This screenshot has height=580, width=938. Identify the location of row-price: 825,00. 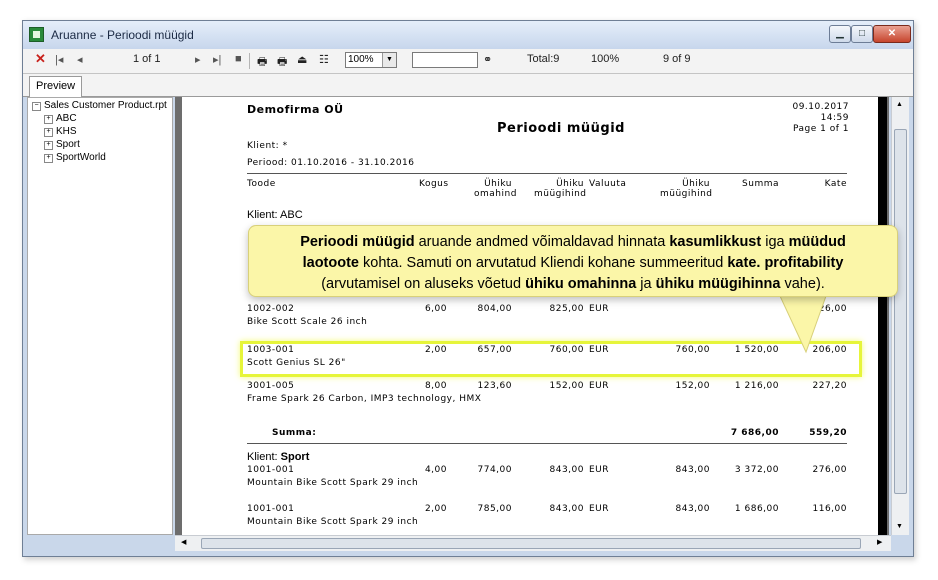
(566, 309).